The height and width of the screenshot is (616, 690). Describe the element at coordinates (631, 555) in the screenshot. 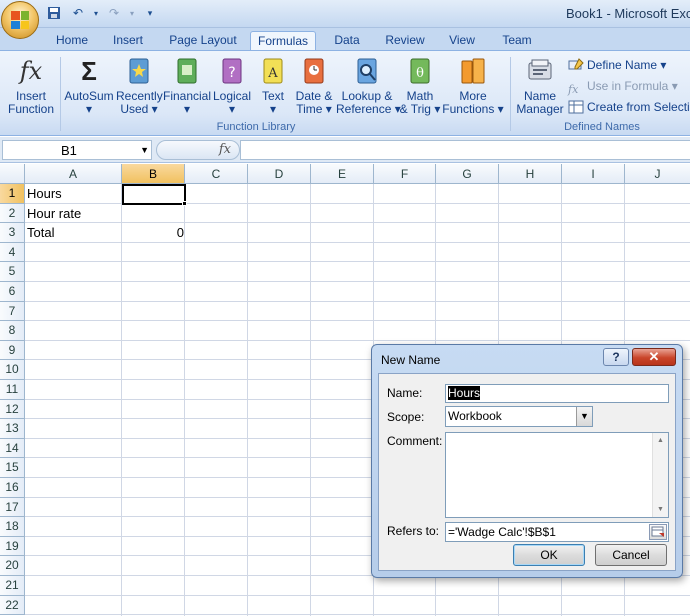

I see `cancel-button: Cancel` at that location.